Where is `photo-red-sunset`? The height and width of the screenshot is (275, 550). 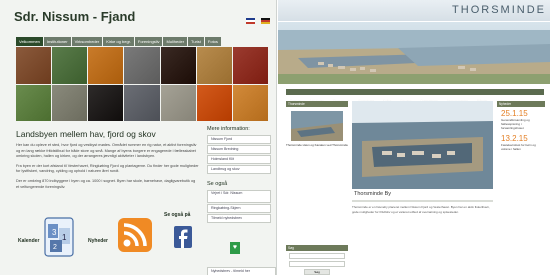 photo-red-sunset is located at coordinates (214, 102).